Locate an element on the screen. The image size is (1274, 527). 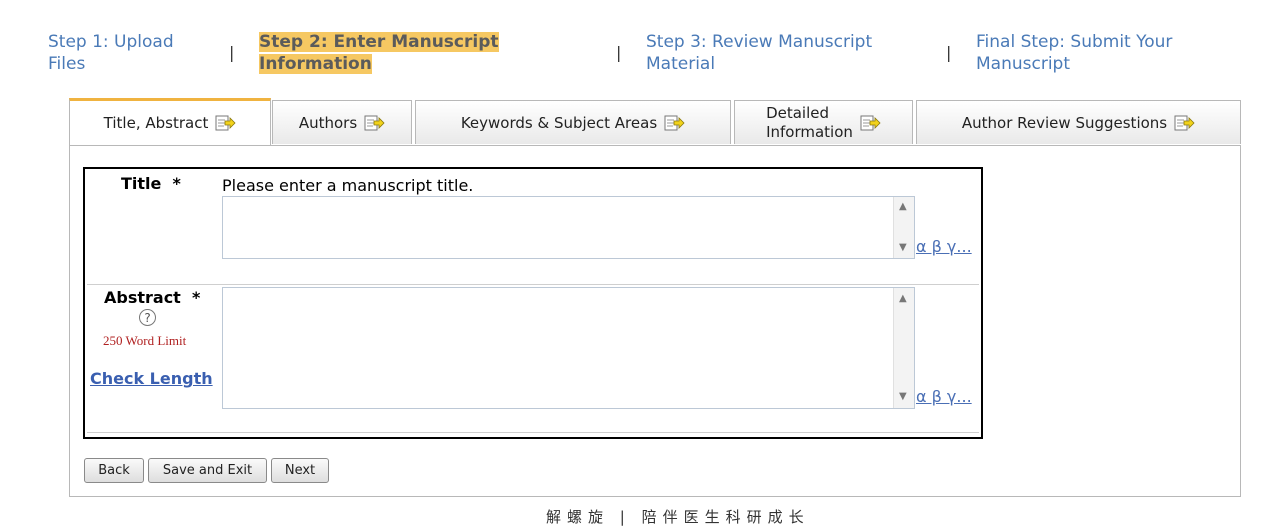
tab-keywords-subject-areas: Keywords & Subject Areas is located at coordinates (573, 122).